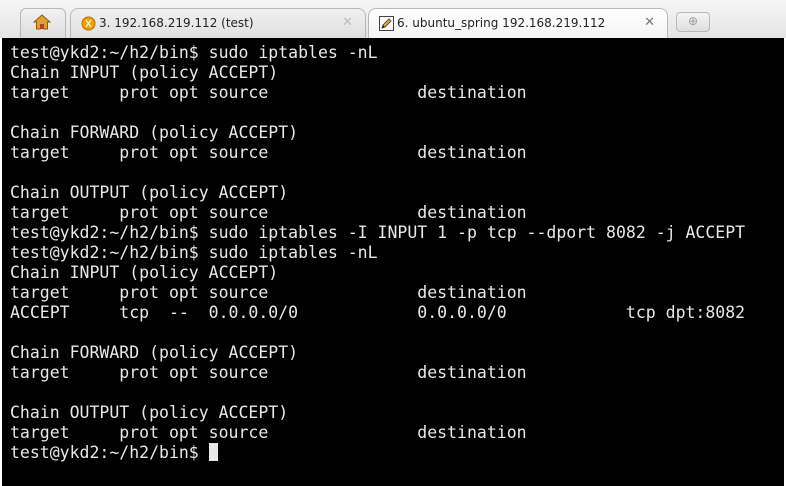 Image resolution: width=786 pixels, height=486 pixels. Describe the element at coordinates (386, 23) in the screenshot. I see `pencil-icon` at that location.